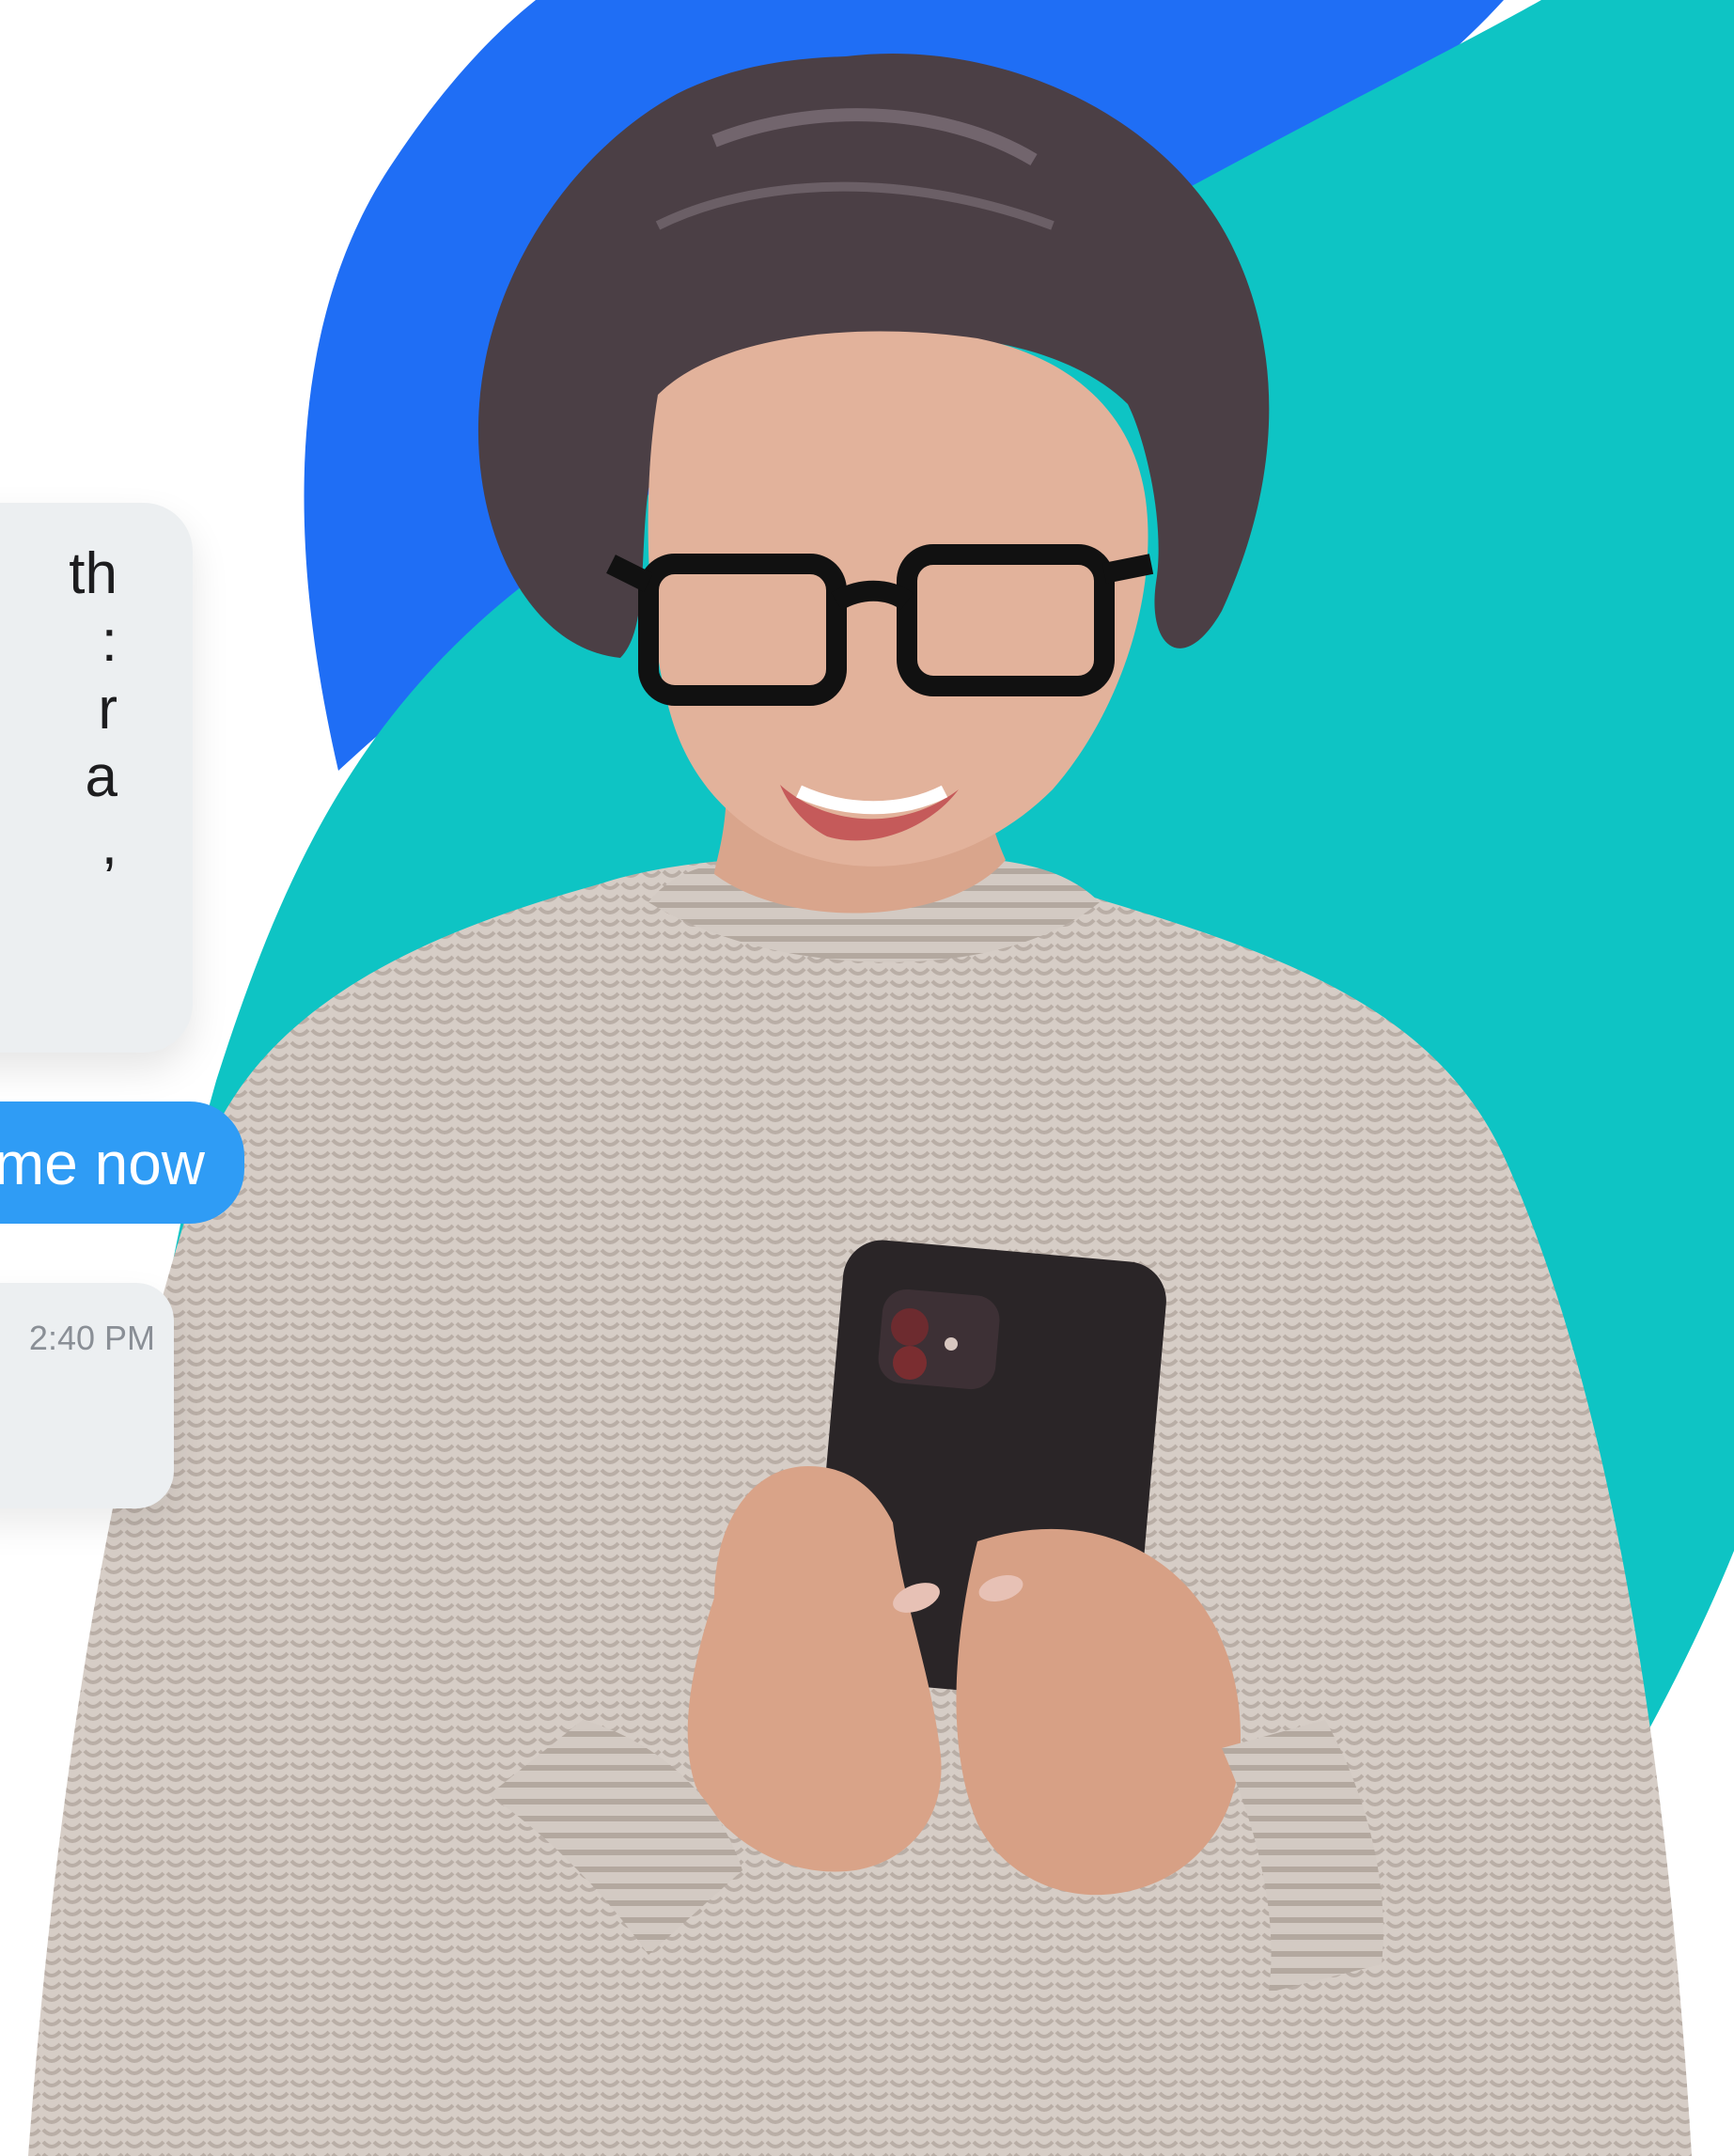  I want to click on received-message-text: th : r a ,, so click(58, 710).